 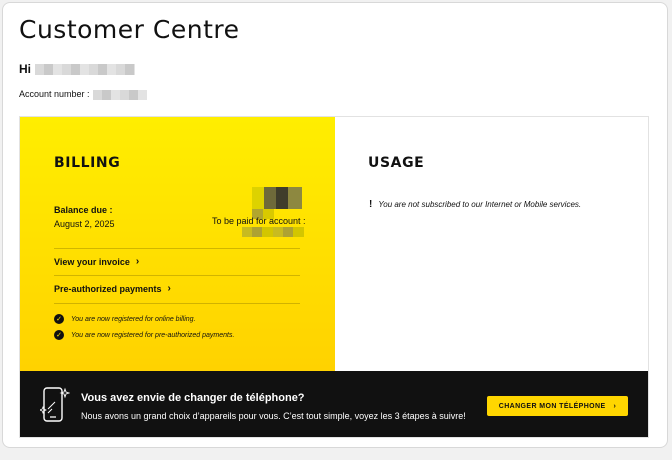 What do you see at coordinates (54, 94) in the screenshot?
I see `account-number-label: Account number :` at bounding box center [54, 94].